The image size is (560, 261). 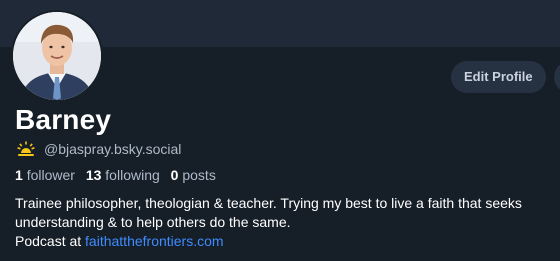 I want to click on podcast-prefix: Podcast at, so click(x=50, y=241).